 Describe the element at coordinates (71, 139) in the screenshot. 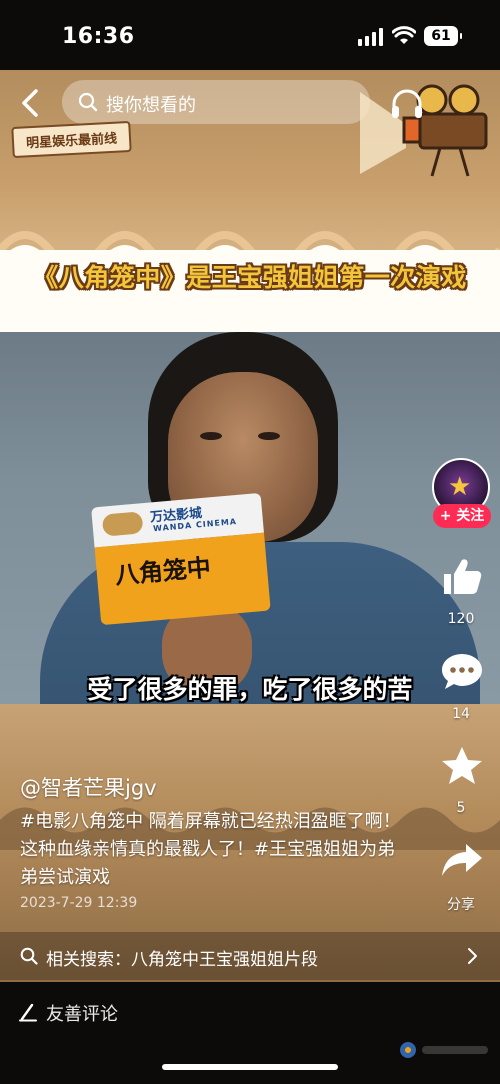

I see `channel-tag: 明星娱乐最前线` at that location.